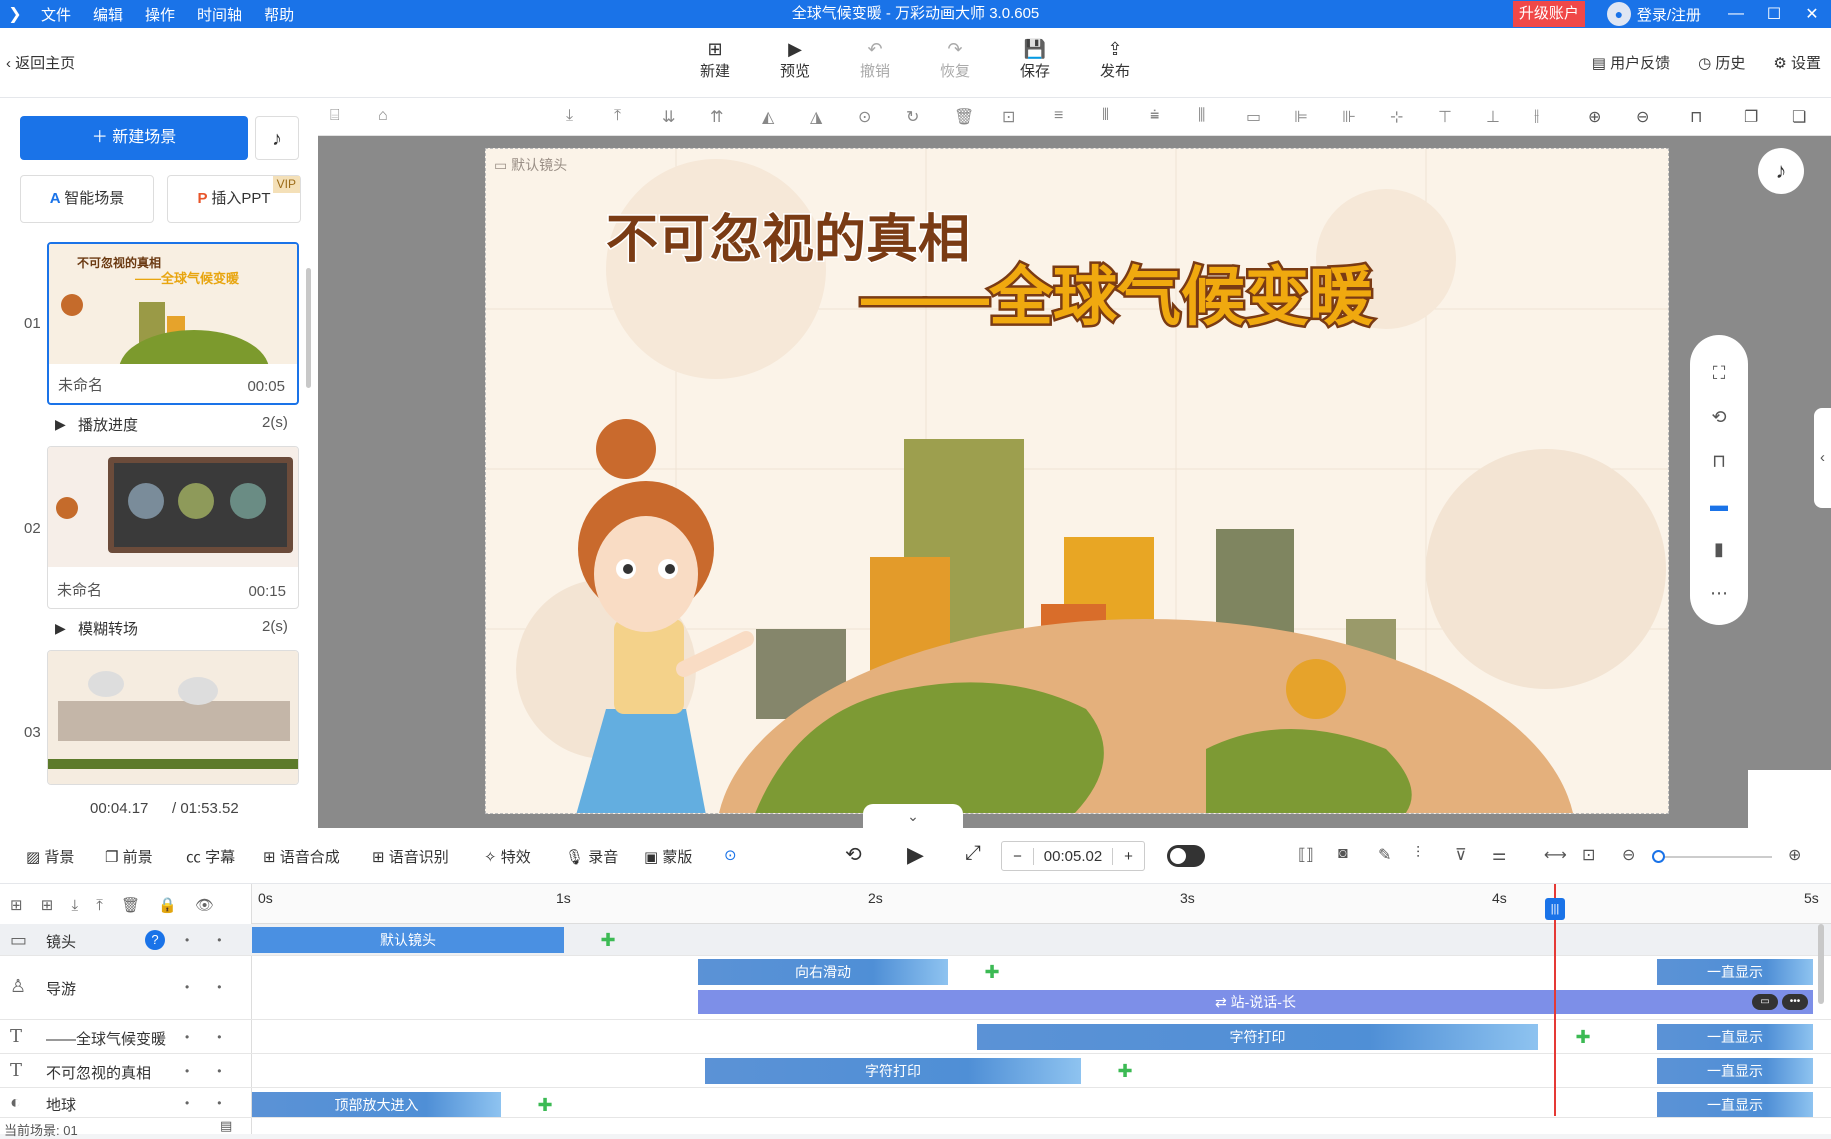 This screenshot has width=1831, height=1139. Describe the element at coordinates (1343, 854) in the screenshot. I see `camera-snap-icon: ◙` at that location.